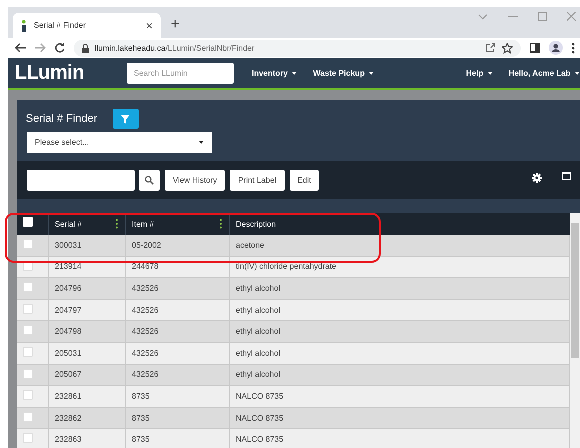 The image size is (580, 448). Describe the element at coordinates (175, 24) in the screenshot. I see `new-tab-button: +` at that location.